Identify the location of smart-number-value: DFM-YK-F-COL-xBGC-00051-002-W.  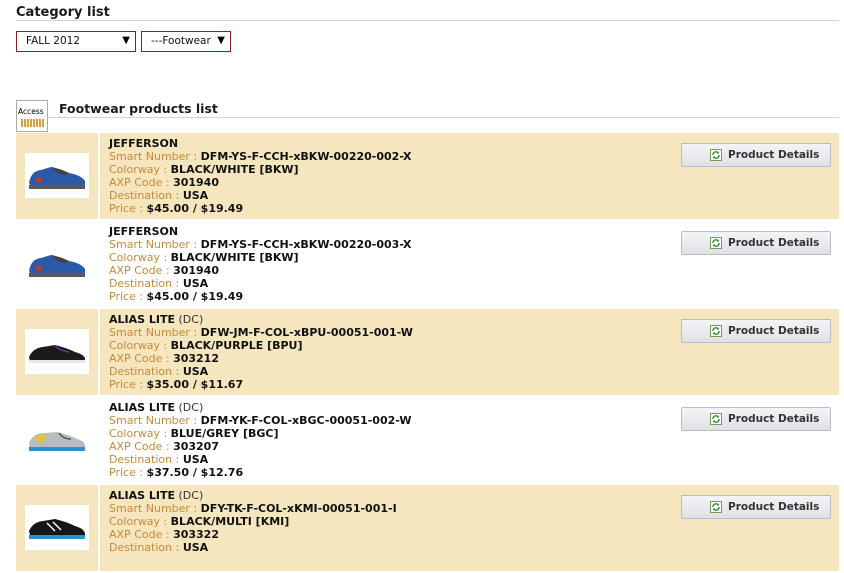
(306, 420).